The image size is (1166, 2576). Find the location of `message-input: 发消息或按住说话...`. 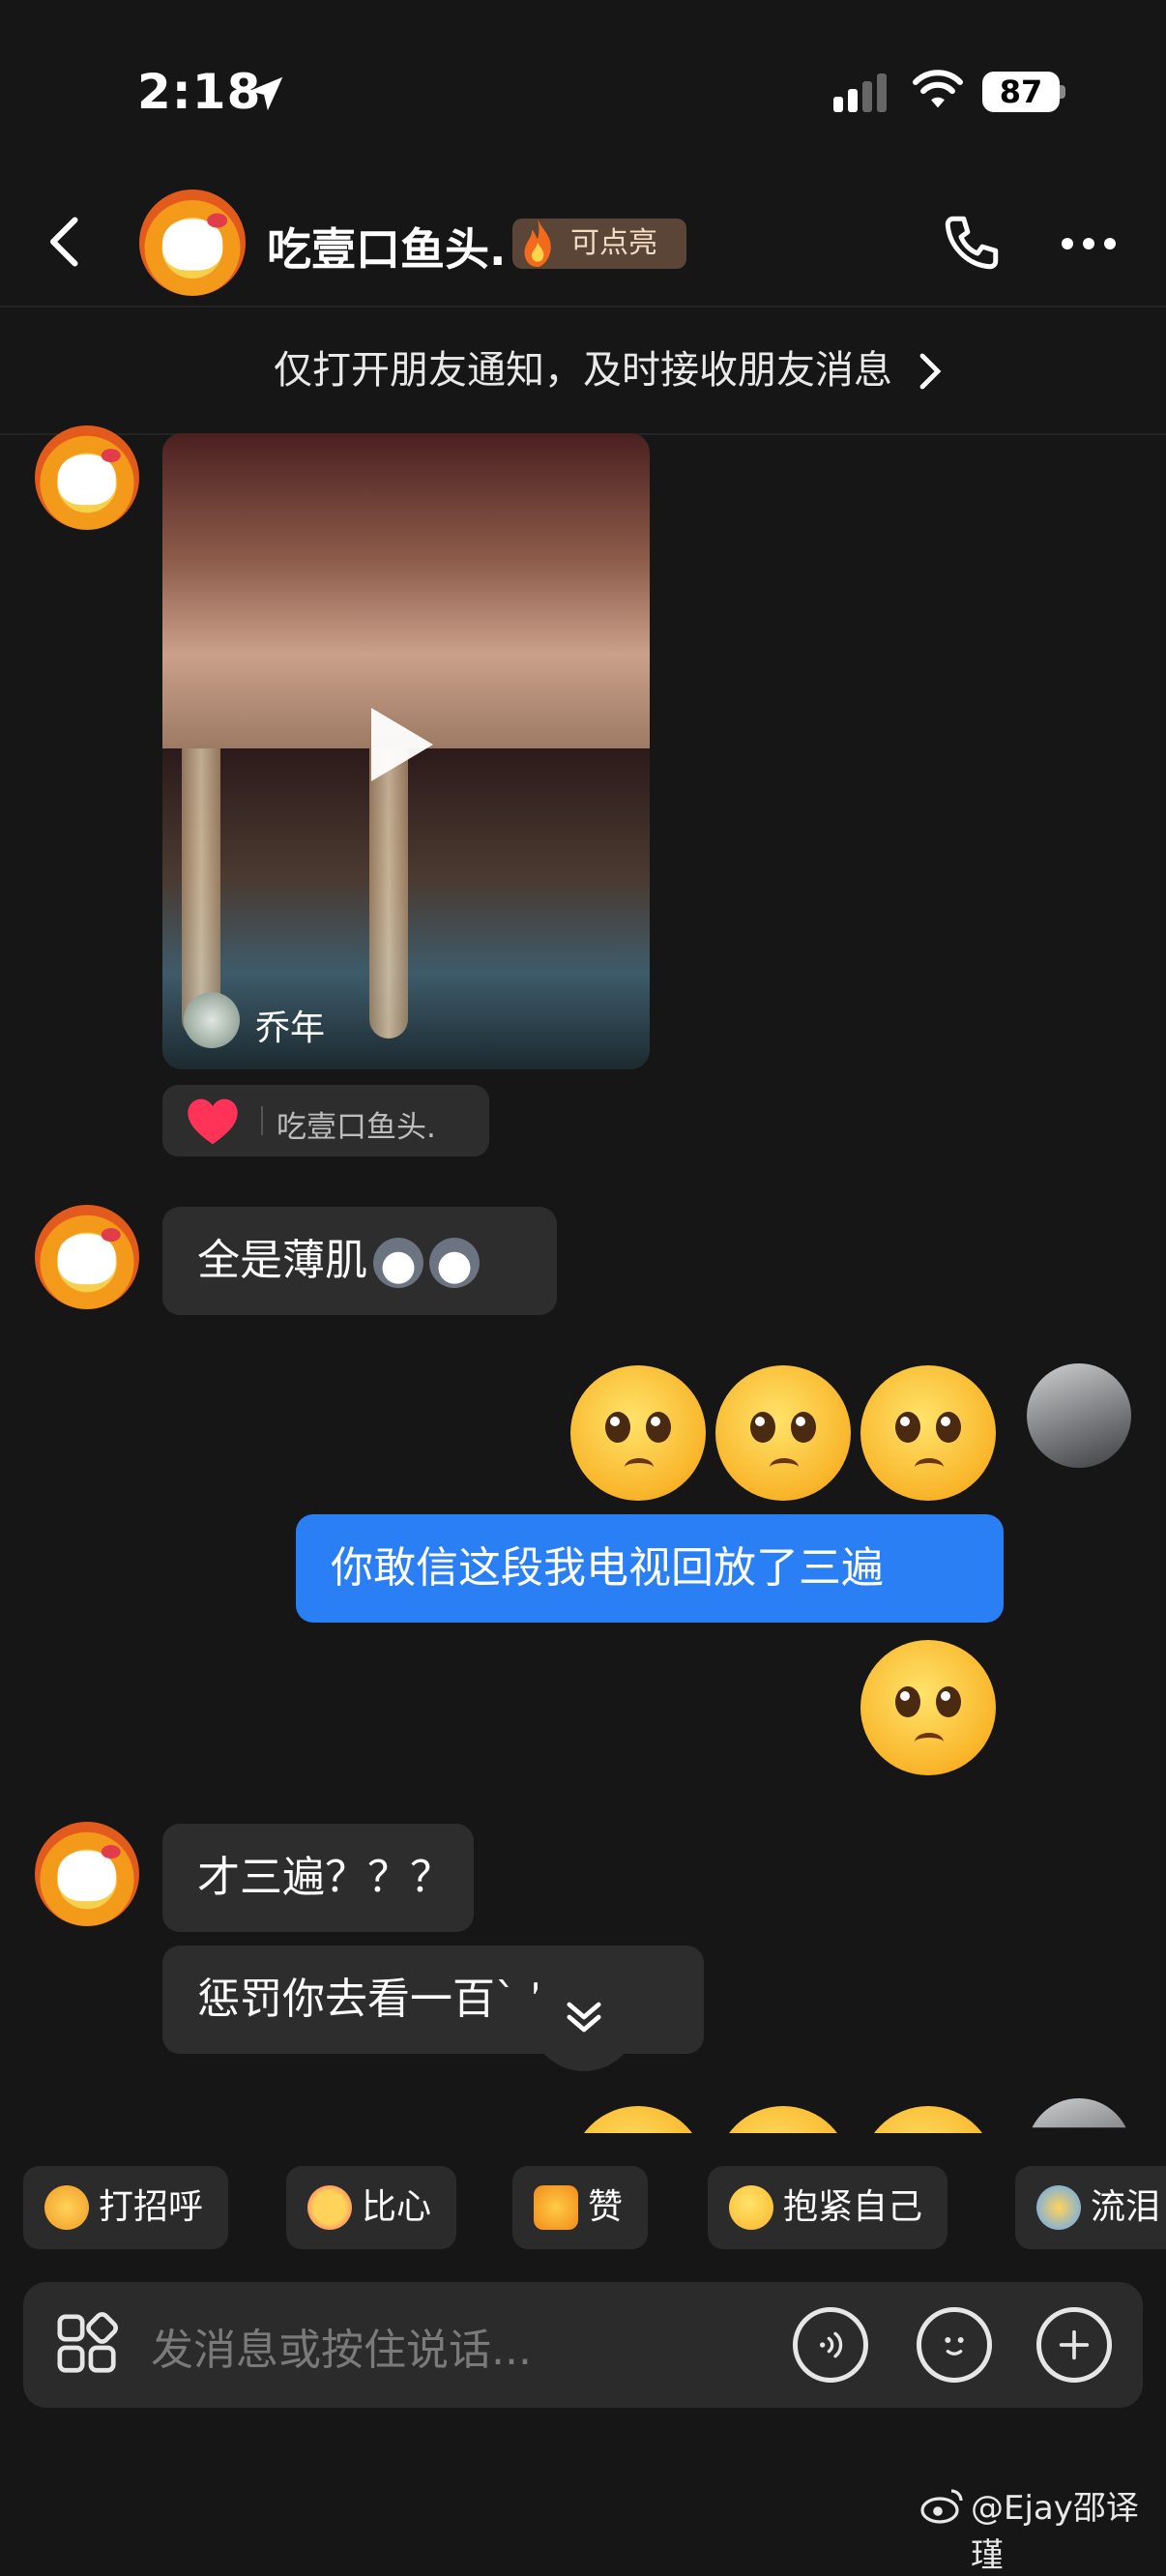

message-input: 发消息或按住说话... is located at coordinates (341, 2346).